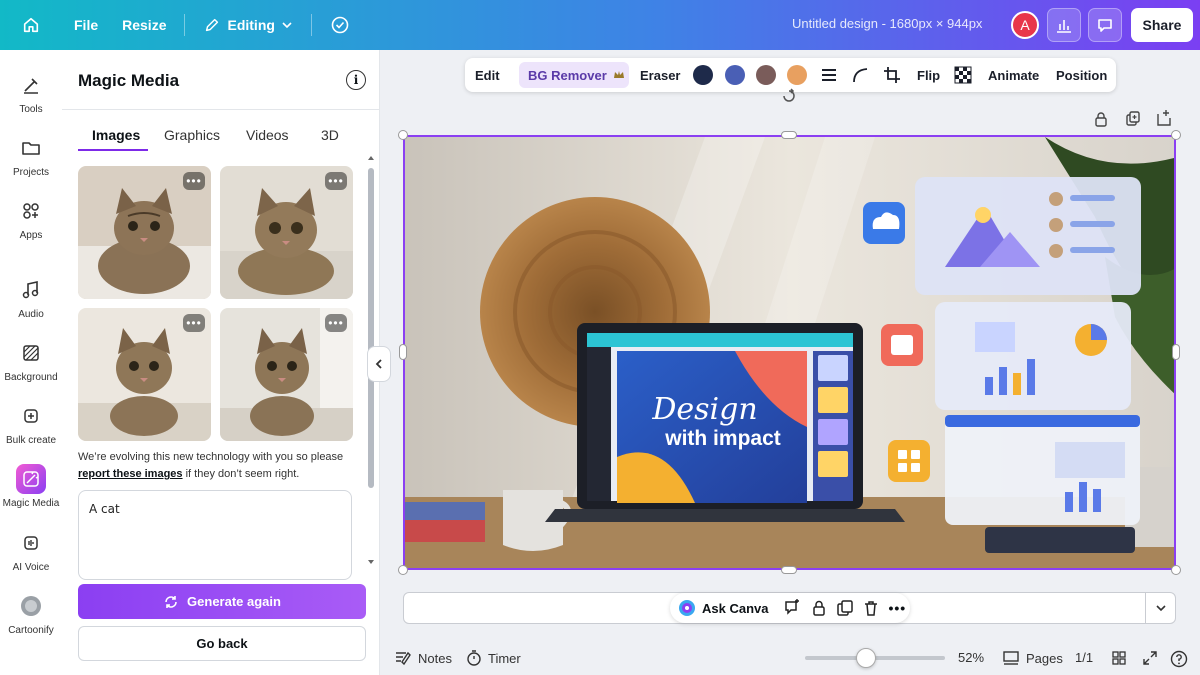 The image size is (1200, 675). I want to click on bg-remover-button: BG Remover, so click(576, 75).